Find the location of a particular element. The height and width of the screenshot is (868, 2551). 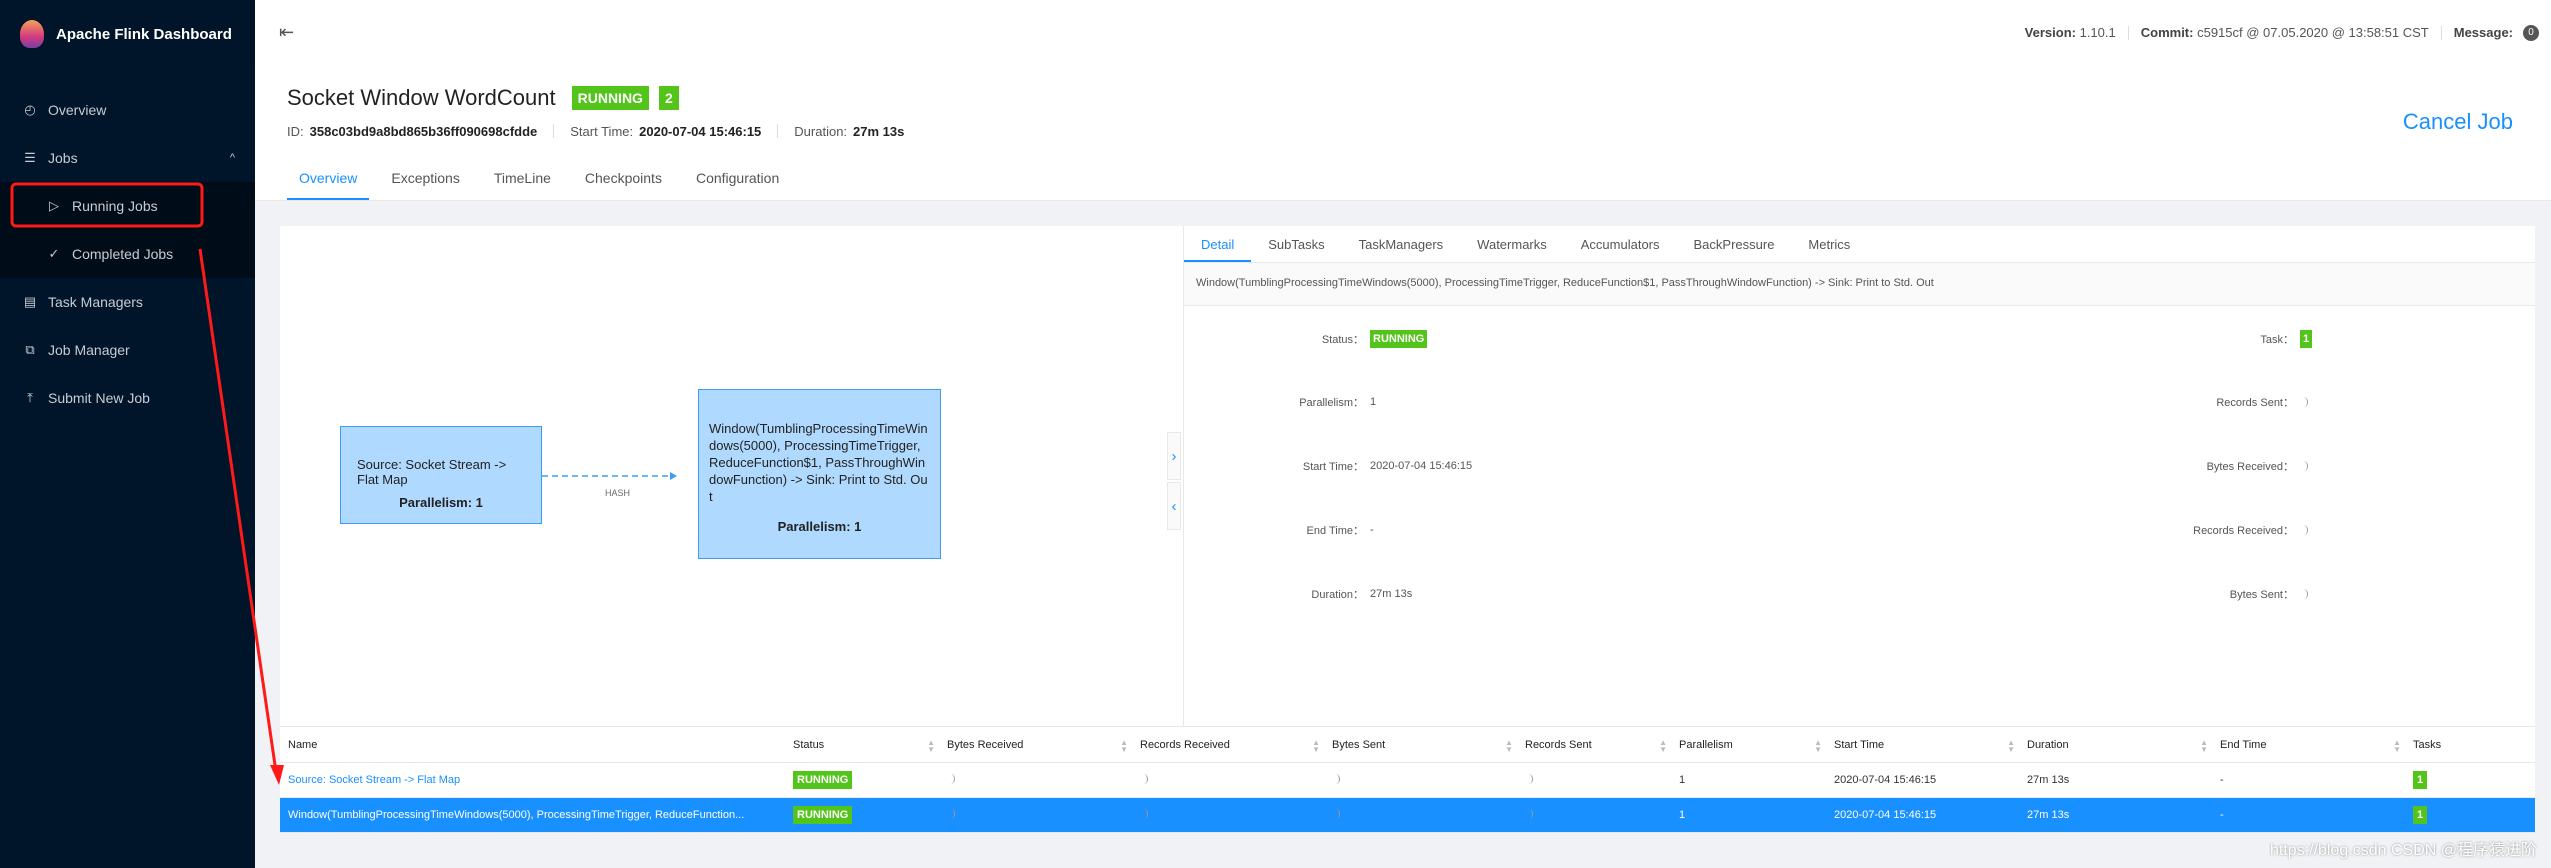

column-label: Start Time is located at coordinates (1859, 744).